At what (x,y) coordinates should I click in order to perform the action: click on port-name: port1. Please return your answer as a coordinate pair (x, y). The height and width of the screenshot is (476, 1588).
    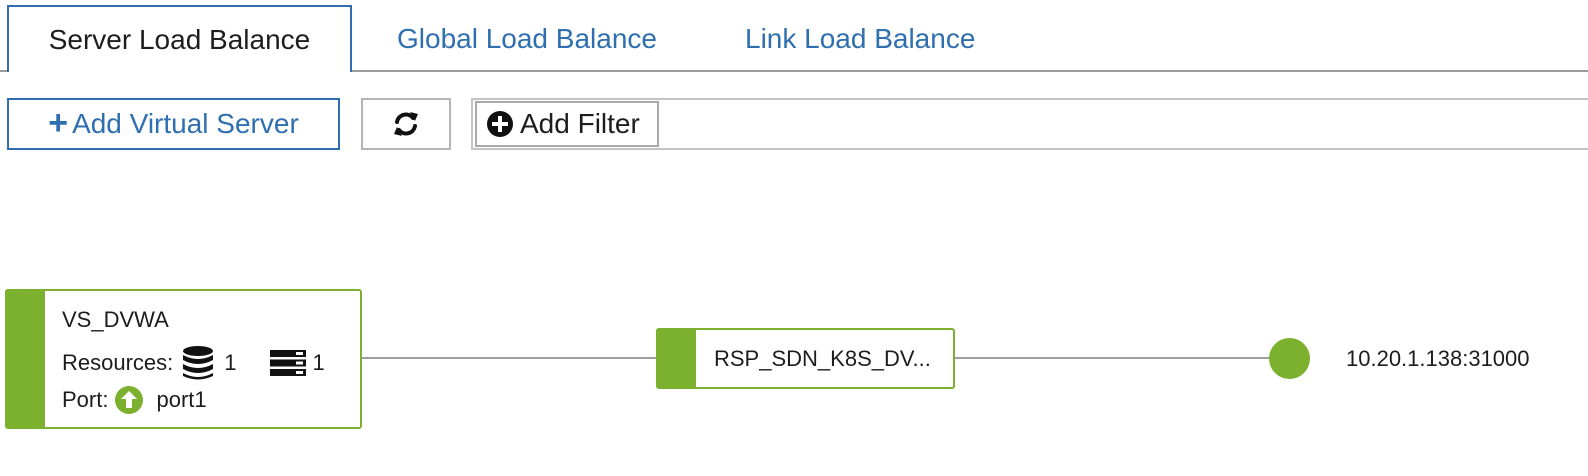
    Looking at the image, I should click on (181, 399).